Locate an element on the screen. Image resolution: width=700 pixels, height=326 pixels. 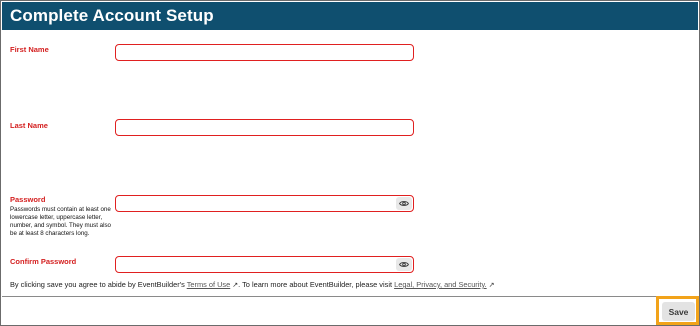
confirm-password-field is located at coordinates (264, 264).